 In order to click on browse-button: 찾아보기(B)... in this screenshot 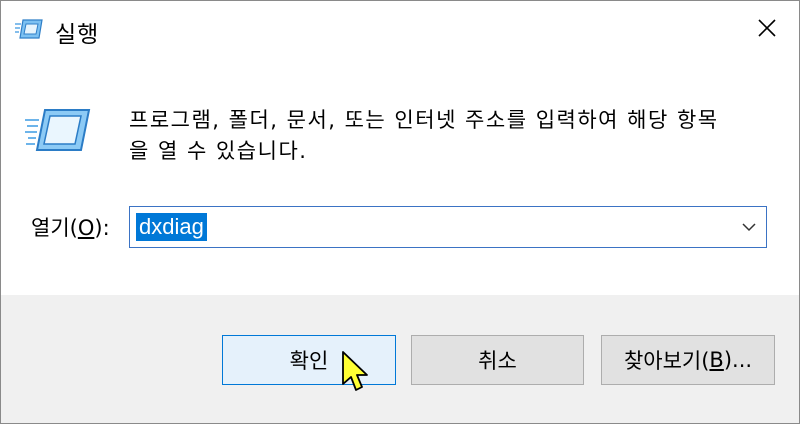, I will do `click(688, 360)`.